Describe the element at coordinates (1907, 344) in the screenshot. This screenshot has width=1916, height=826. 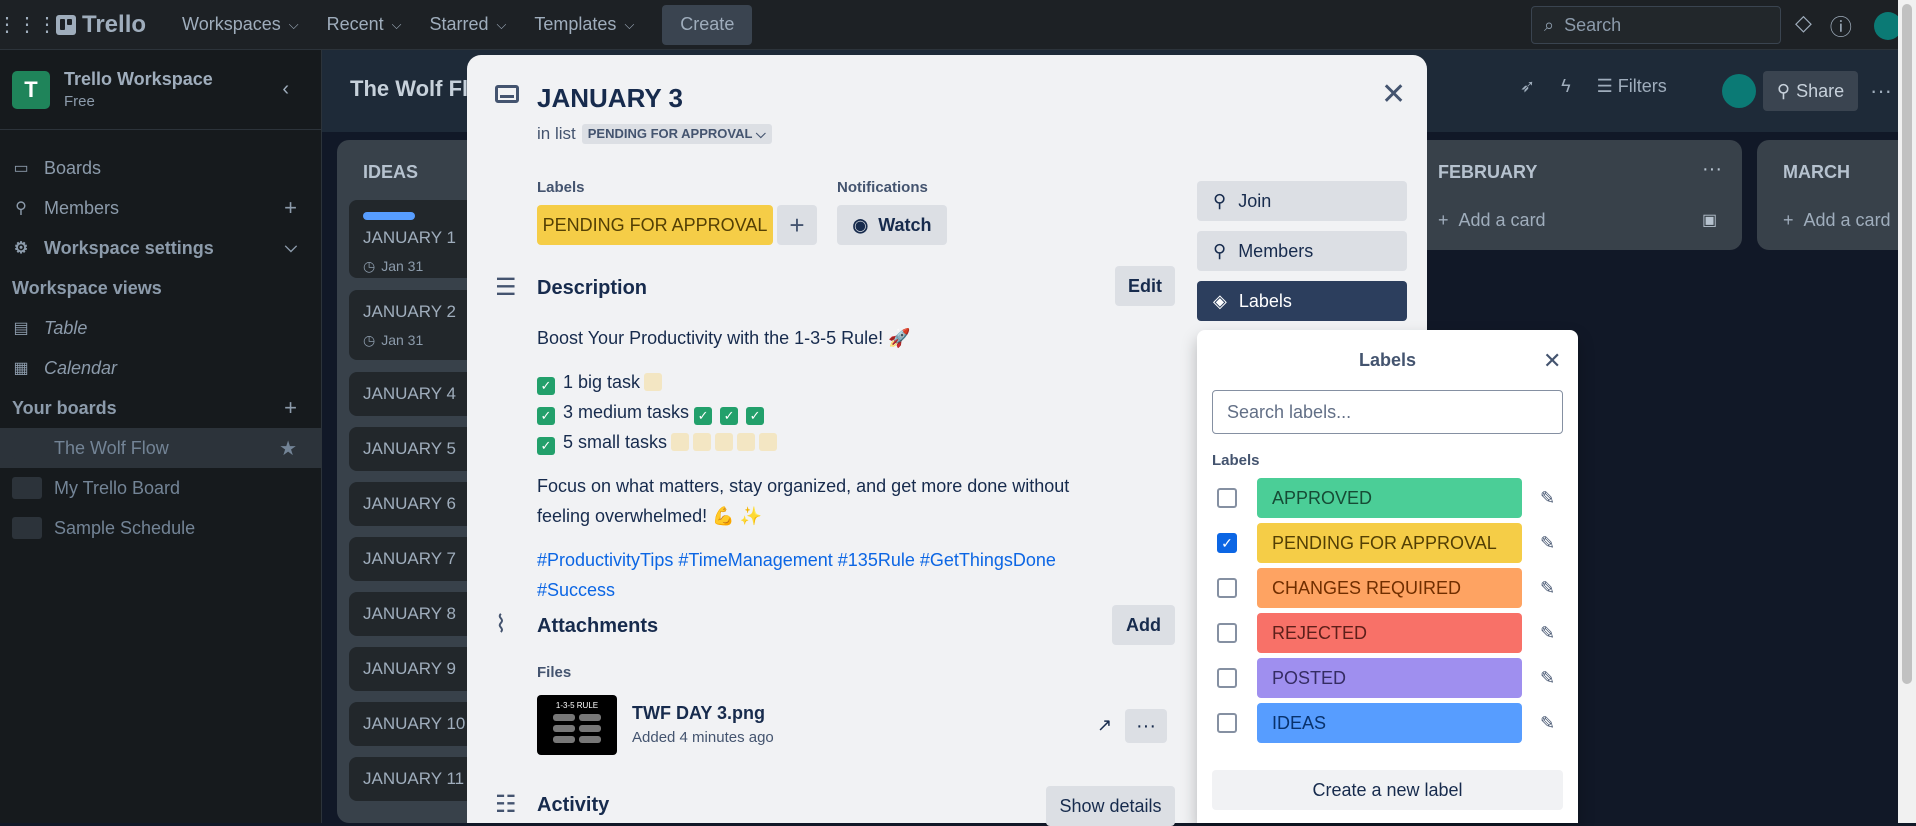
I see `scrollbar-thumb` at that location.